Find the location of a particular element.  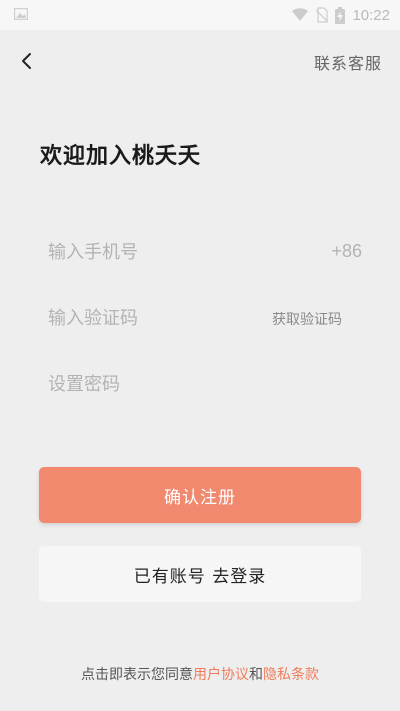

agreement-and: 和 is located at coordinates (256, 675).